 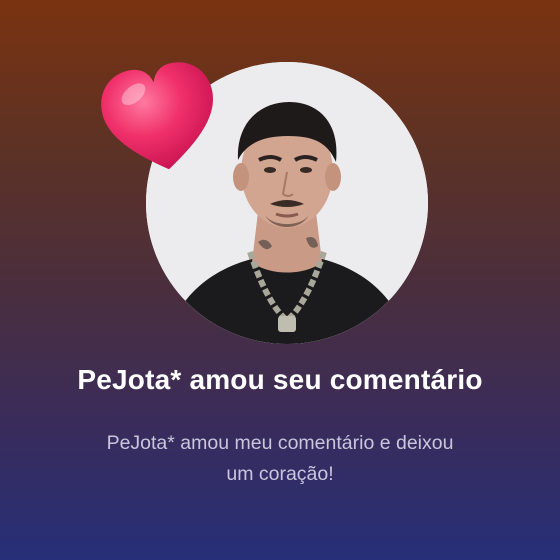 I want to click on notification-message-line: um coração!, so click(x=280, y=474).